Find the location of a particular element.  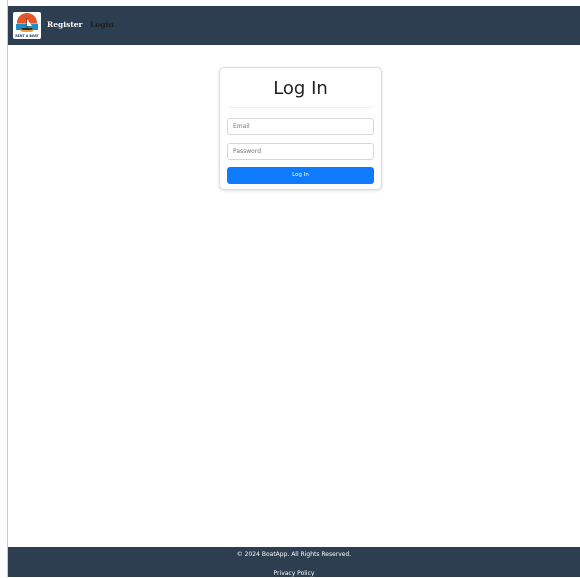

login-card: Log In Log In is located at coordinates (300, 128).